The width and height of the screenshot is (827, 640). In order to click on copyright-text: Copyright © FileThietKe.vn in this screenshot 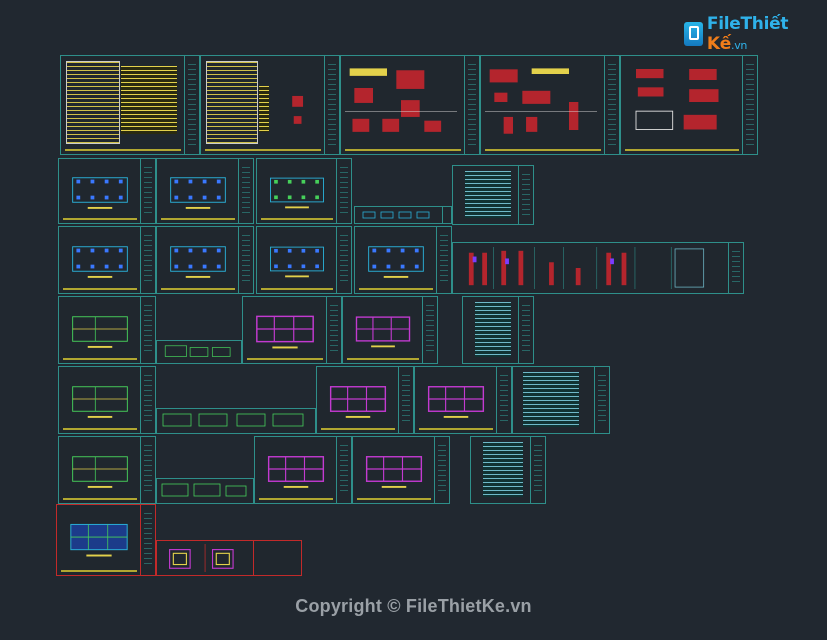, I will do `click(413, 606)`.